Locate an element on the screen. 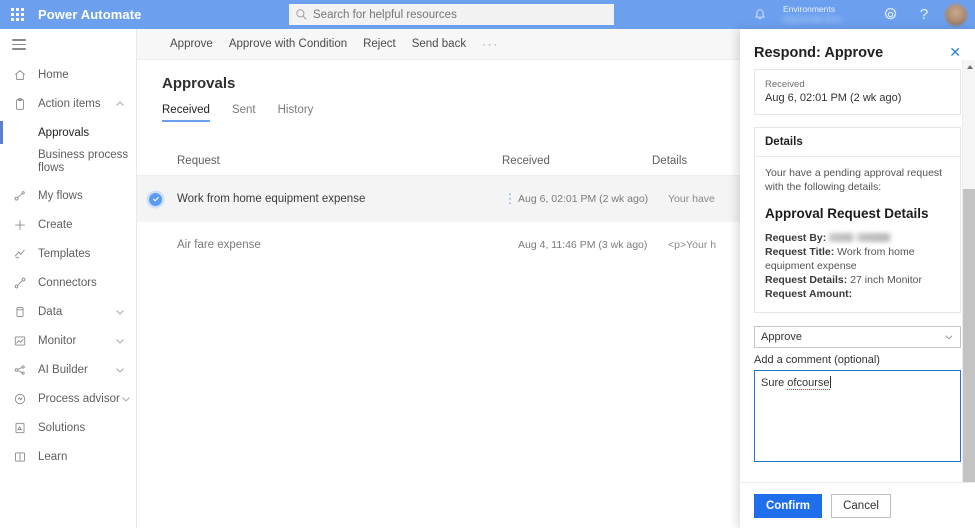 This screenshot has width=975, height=528. field-request-title-key: Request Title: is located at coordinates (800, 252).